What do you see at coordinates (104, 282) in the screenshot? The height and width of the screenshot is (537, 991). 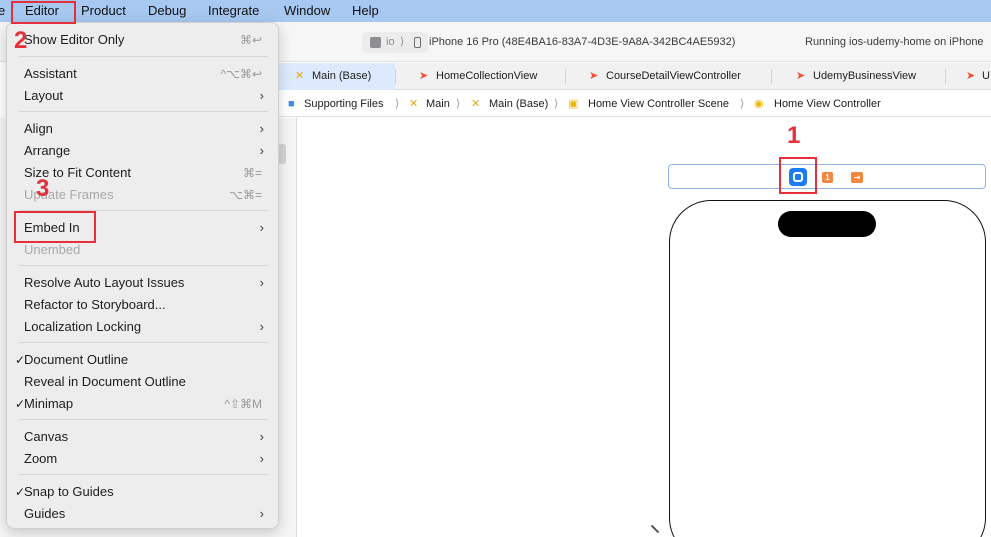 I see `menu-item-label: Resolve Auto Layout Issues` at bounding box center [104, 282].